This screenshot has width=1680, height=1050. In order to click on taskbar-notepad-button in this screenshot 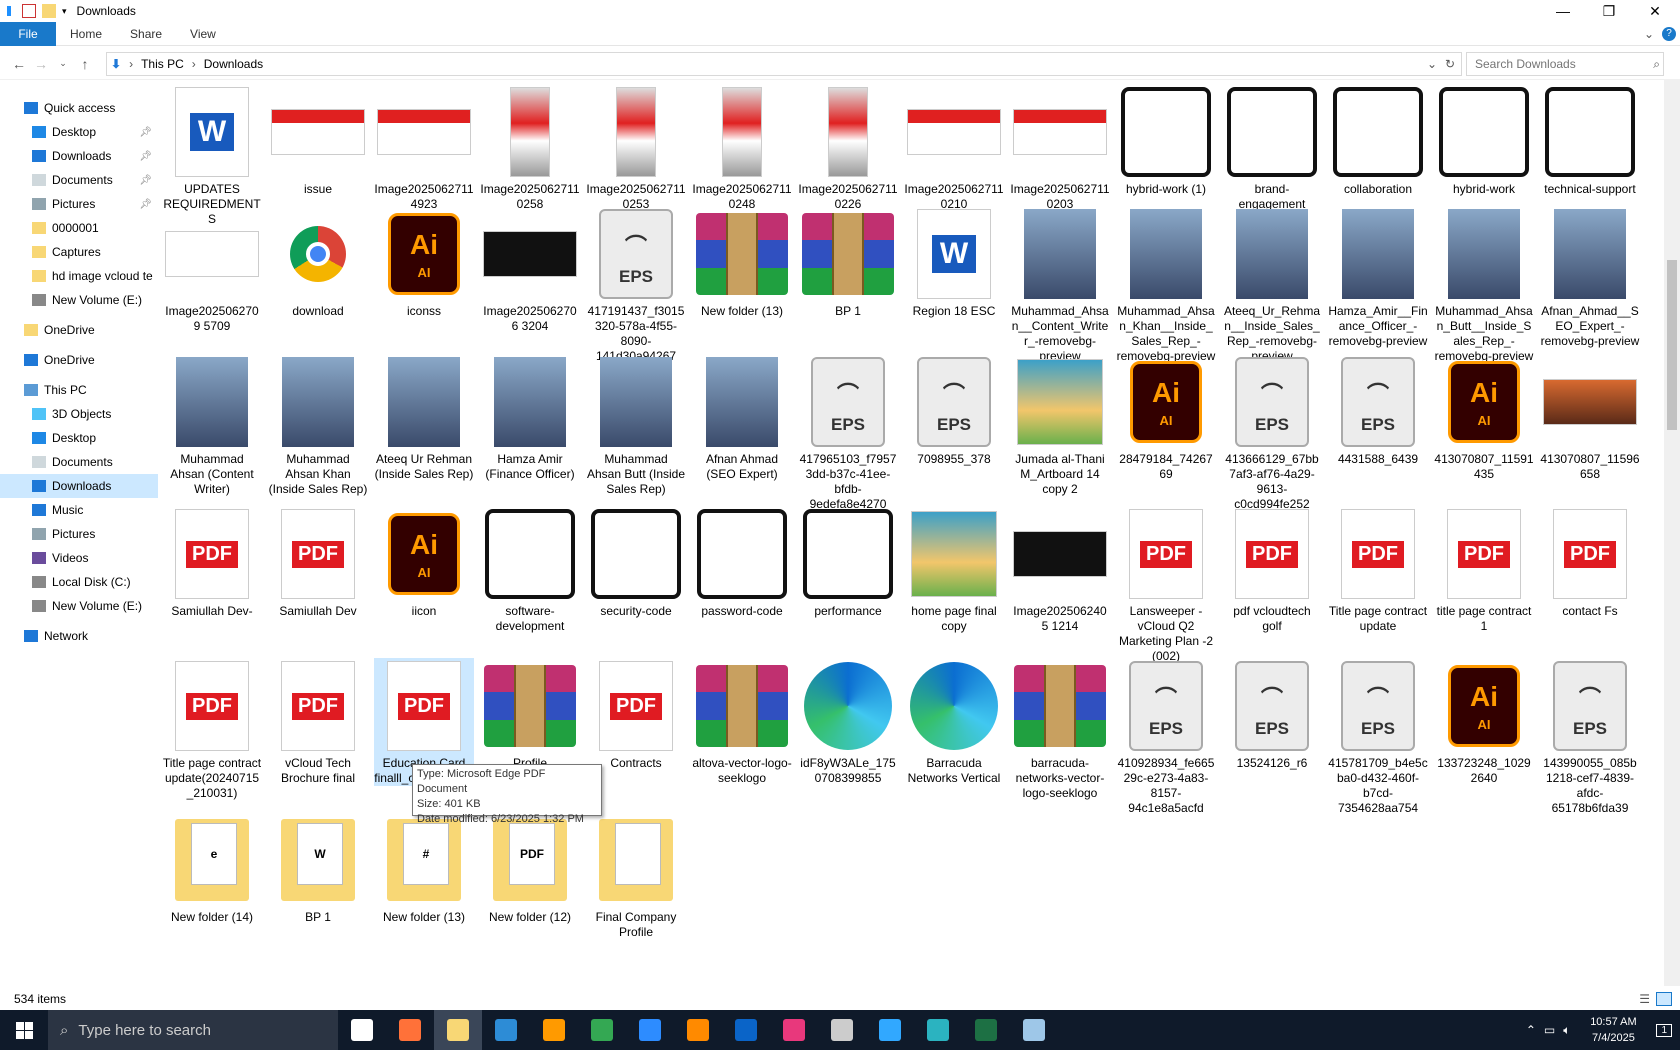, I will do `click(1034, 1030)`.